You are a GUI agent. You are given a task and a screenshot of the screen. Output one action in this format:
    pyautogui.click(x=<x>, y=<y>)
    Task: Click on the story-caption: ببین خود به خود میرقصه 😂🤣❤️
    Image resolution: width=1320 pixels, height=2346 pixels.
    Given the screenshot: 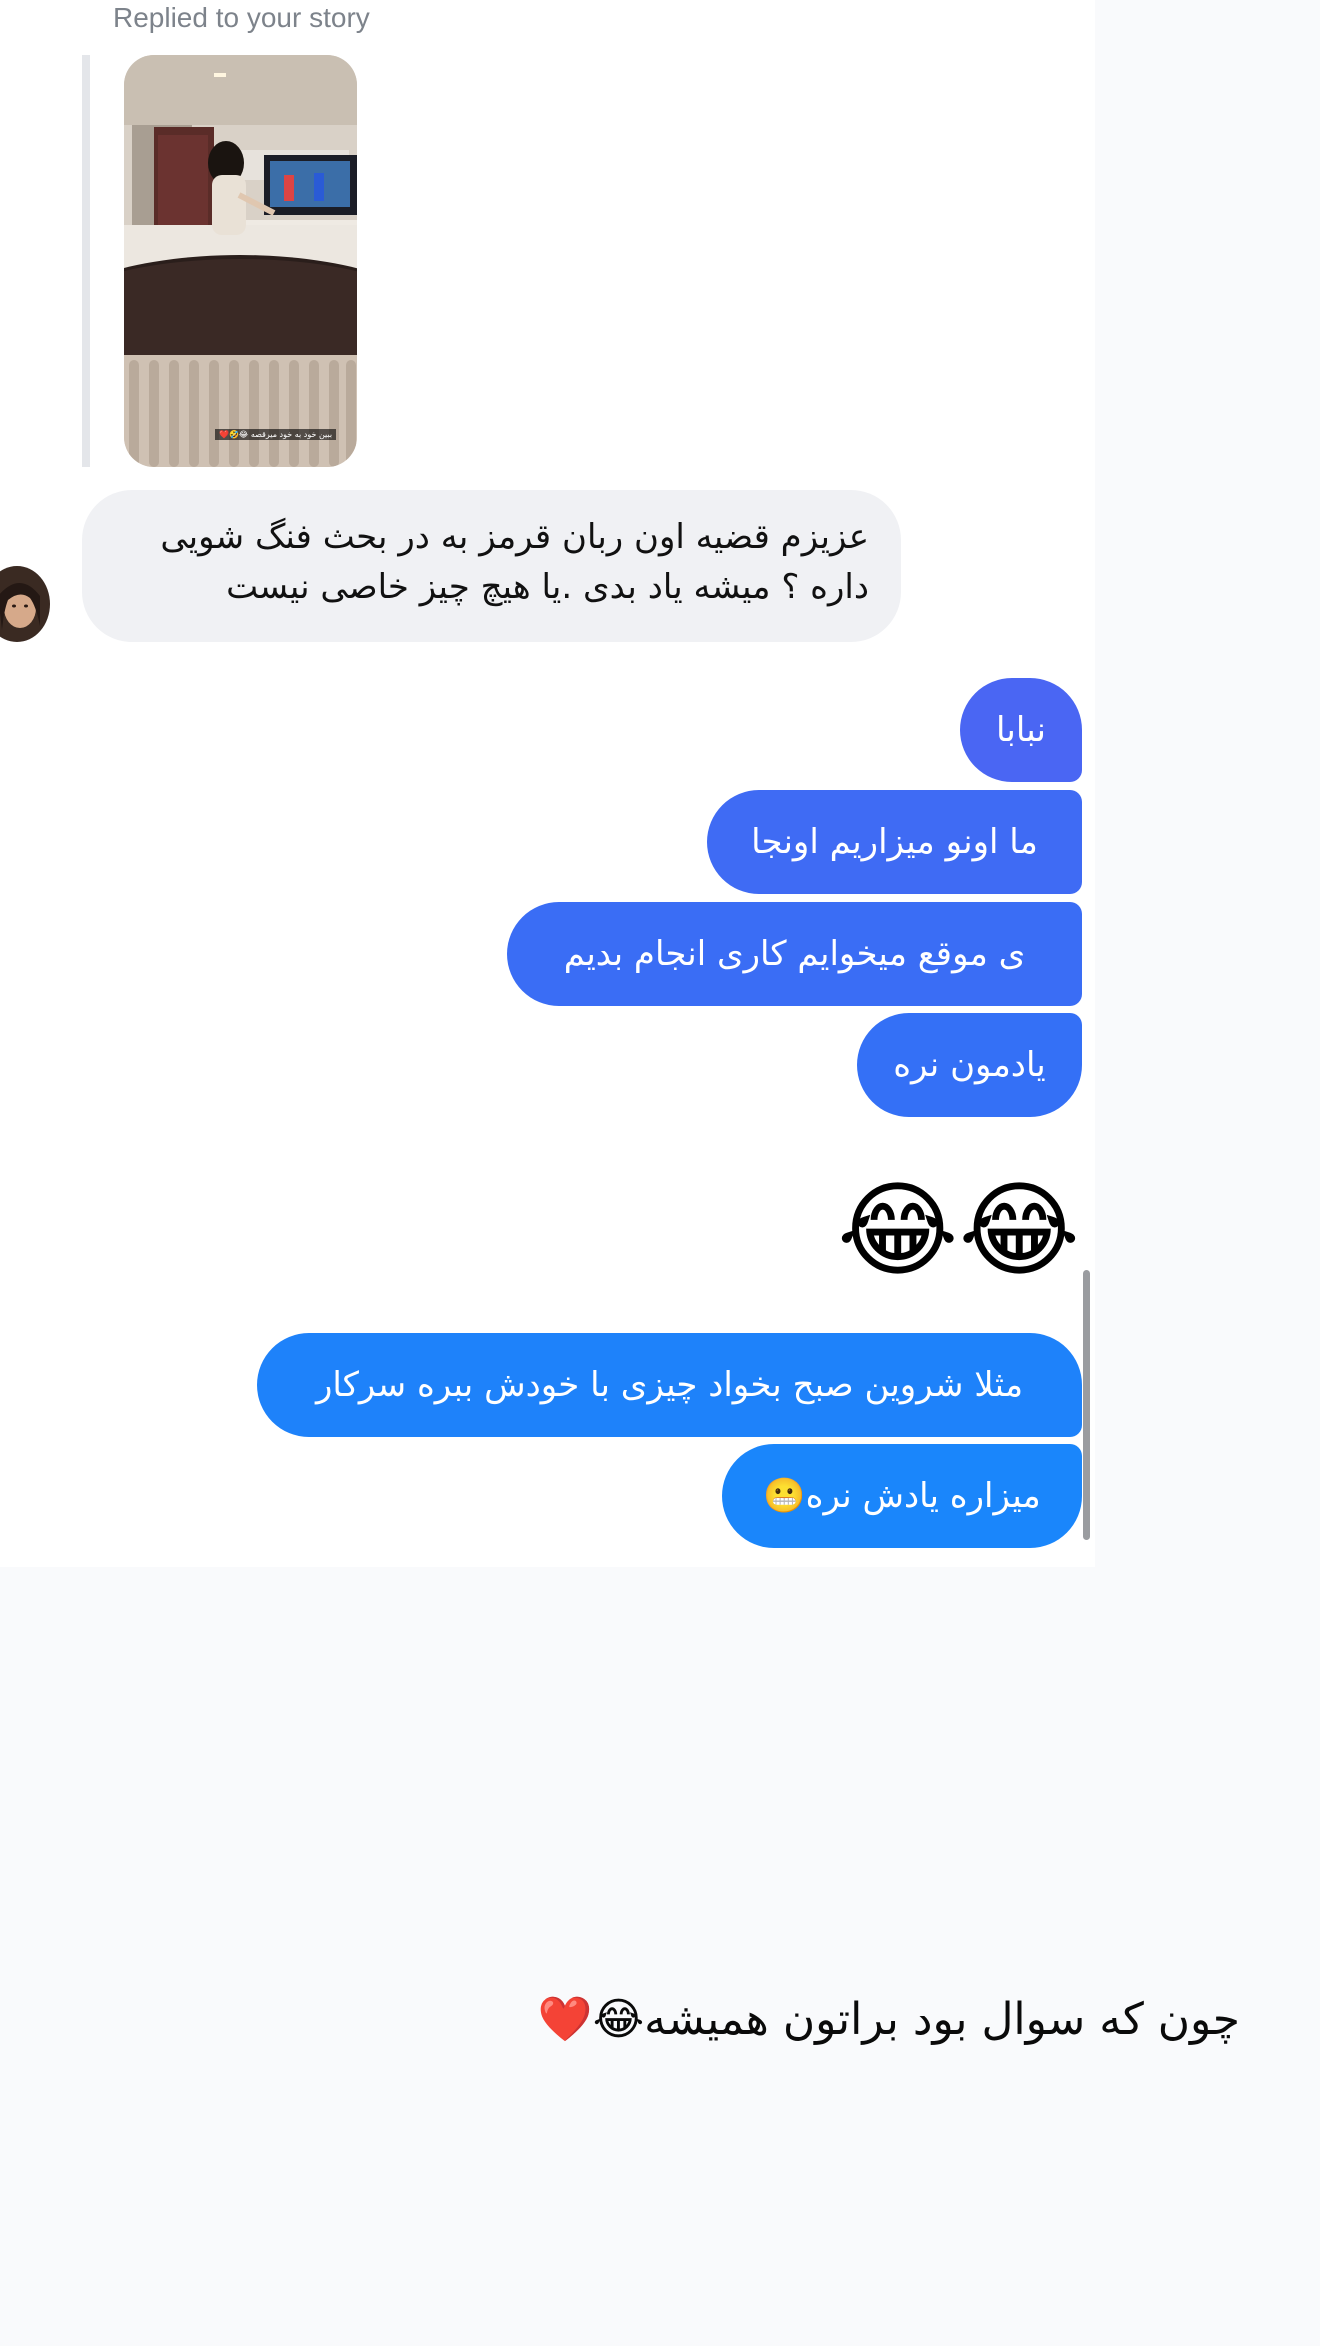 What is the action you would take?
    pyautogui.click(x=276, y=434)
    